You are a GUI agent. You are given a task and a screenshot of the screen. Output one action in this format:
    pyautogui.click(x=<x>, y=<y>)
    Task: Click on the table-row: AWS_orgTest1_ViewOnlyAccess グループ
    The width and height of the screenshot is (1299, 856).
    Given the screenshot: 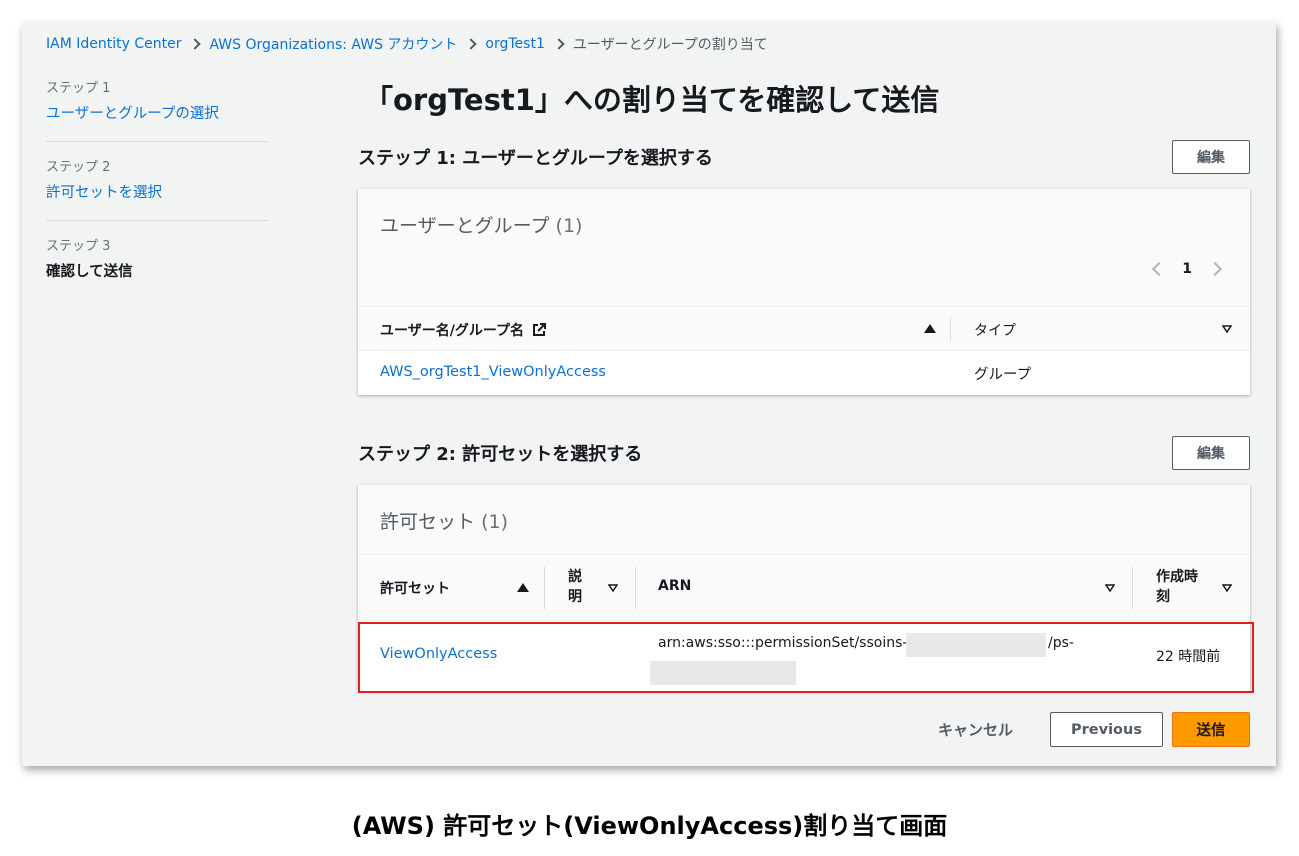 What is the action you would take?
    pyautogui.click(x=804, y=373)
    